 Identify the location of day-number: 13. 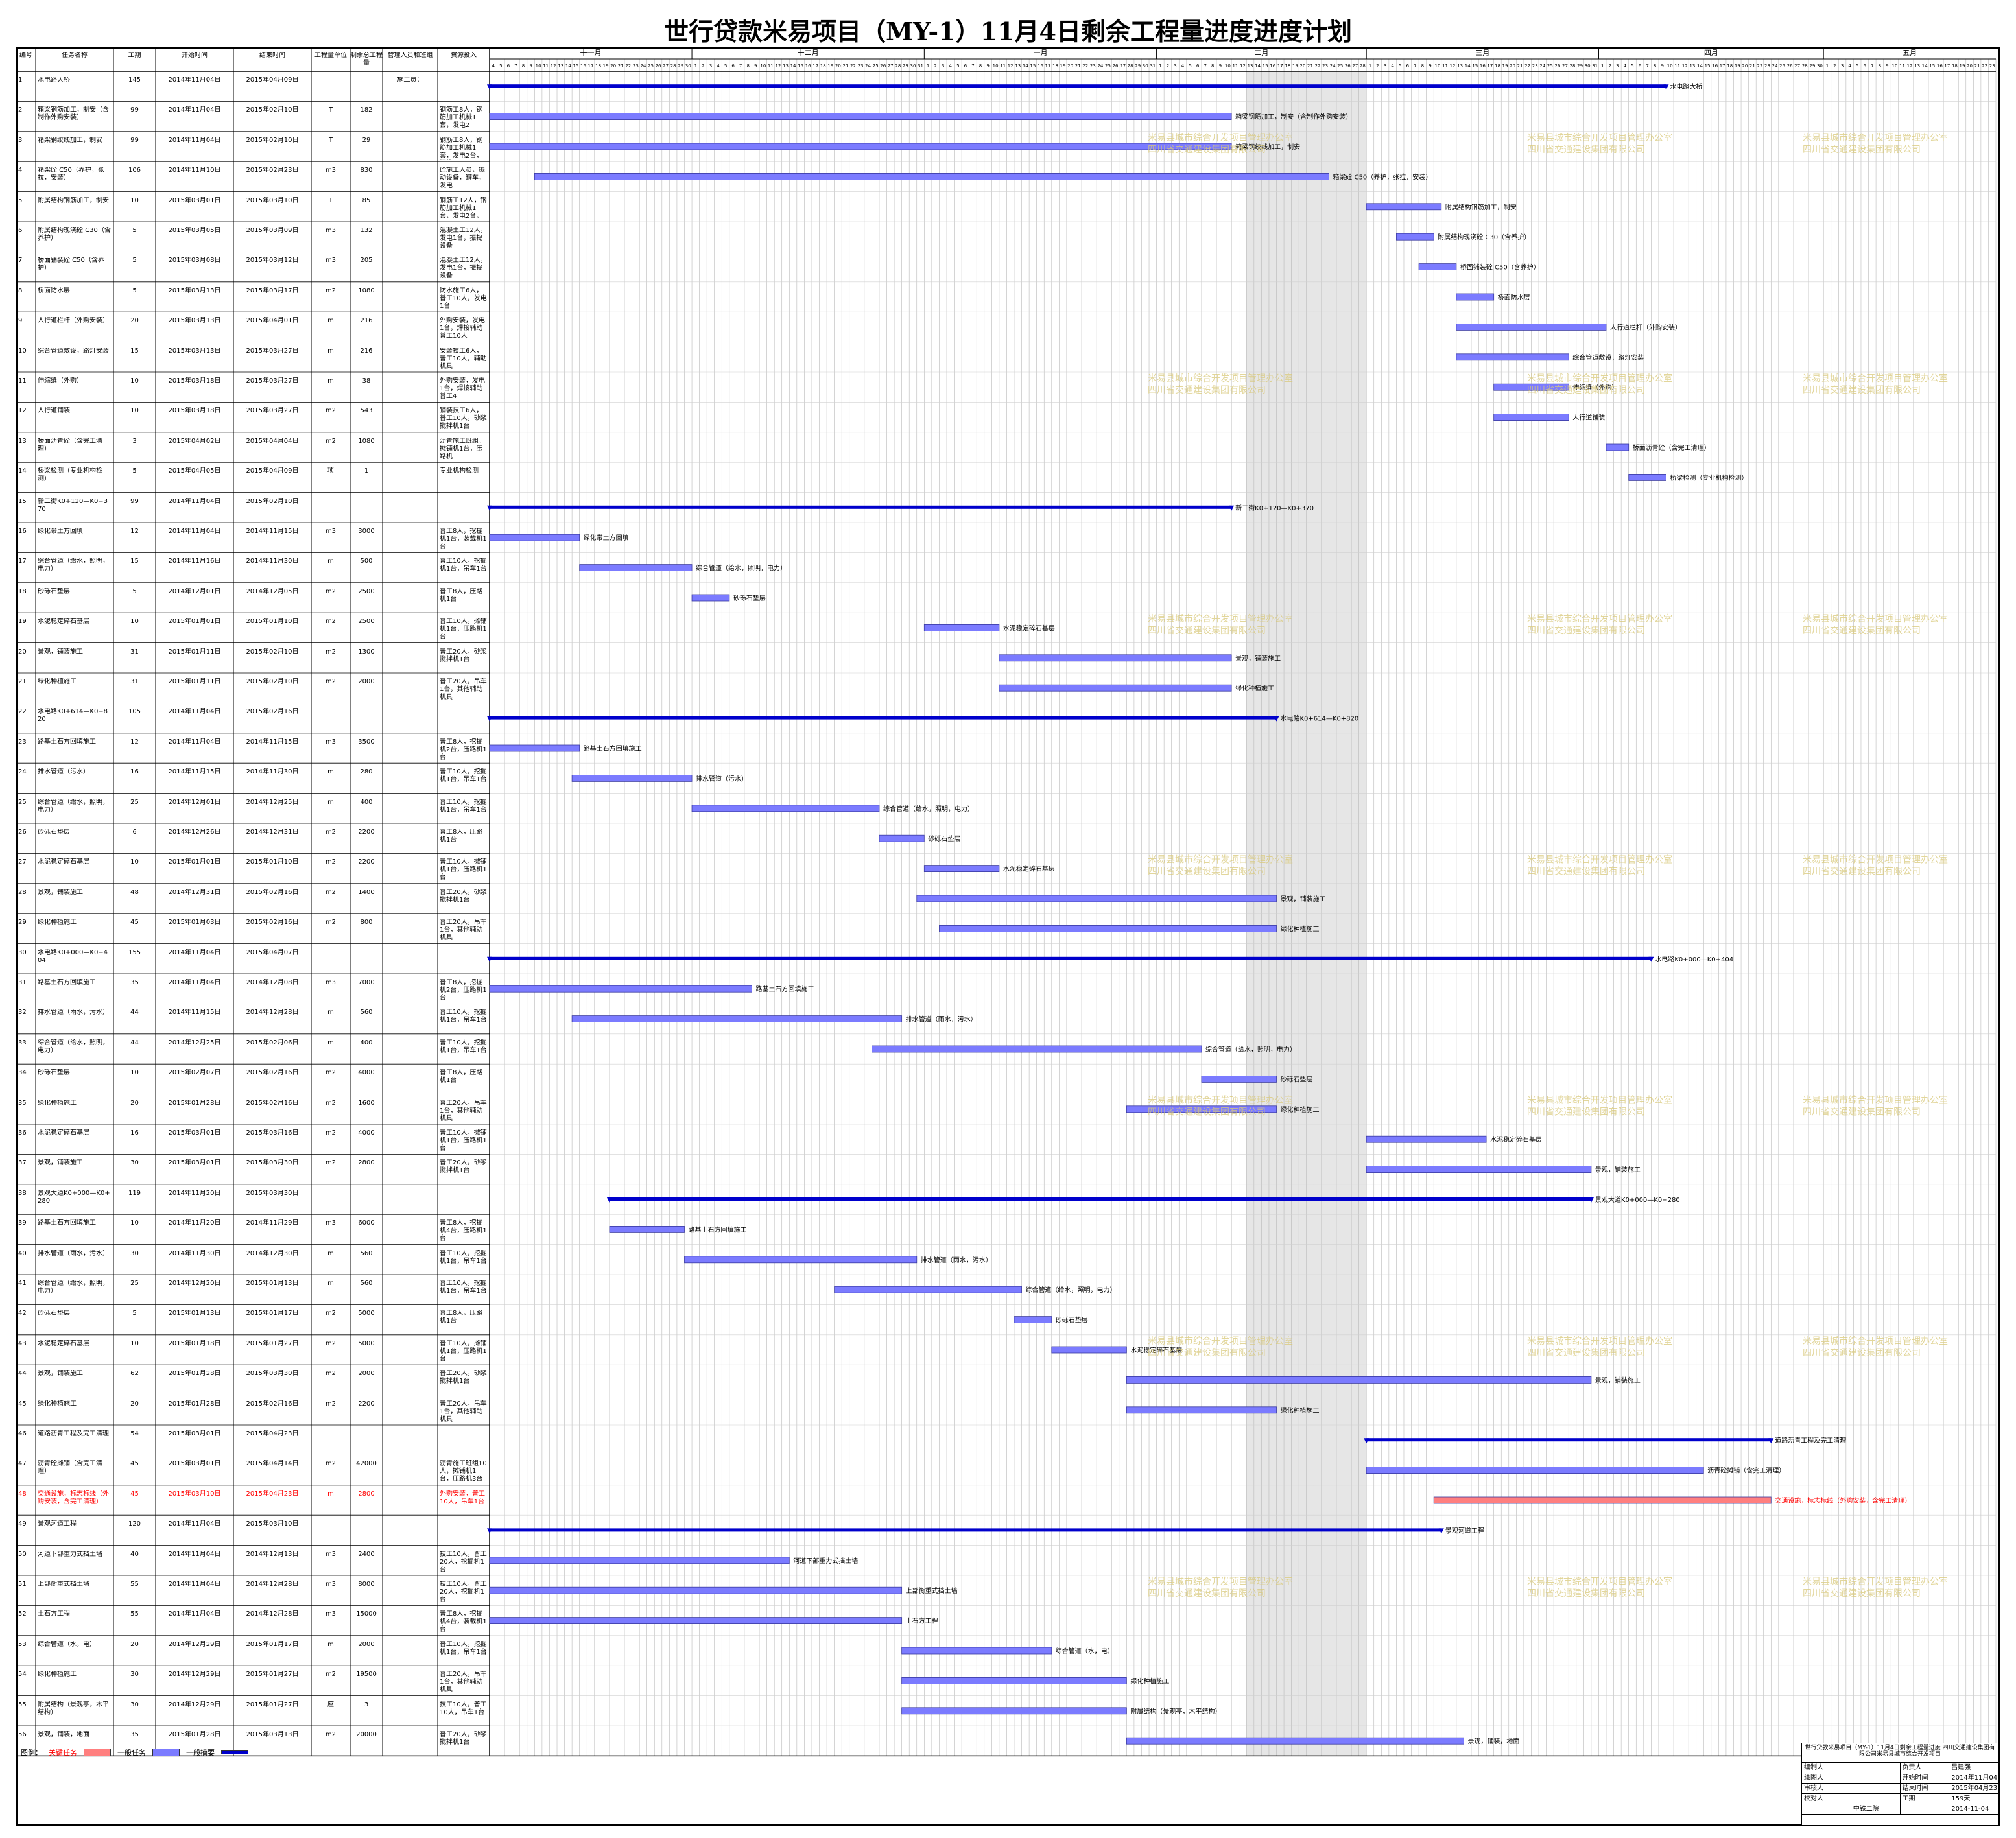
(1250, 66).